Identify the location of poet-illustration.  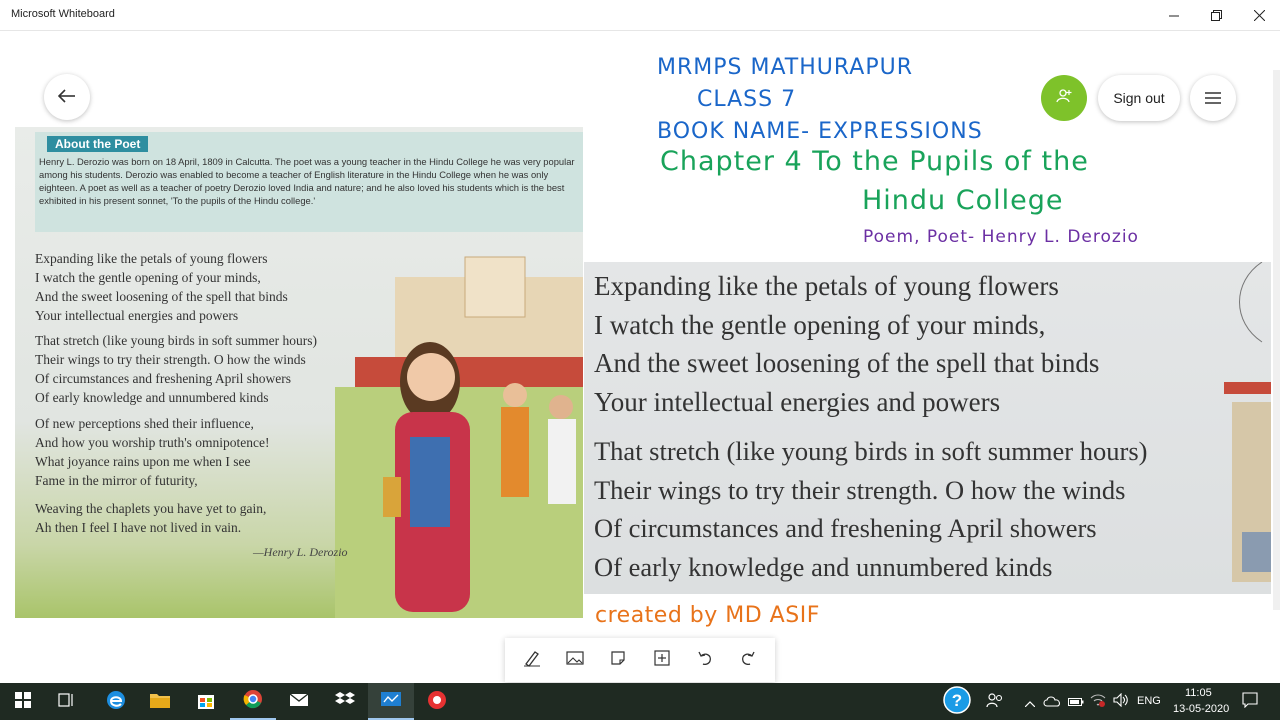
(459, 437).